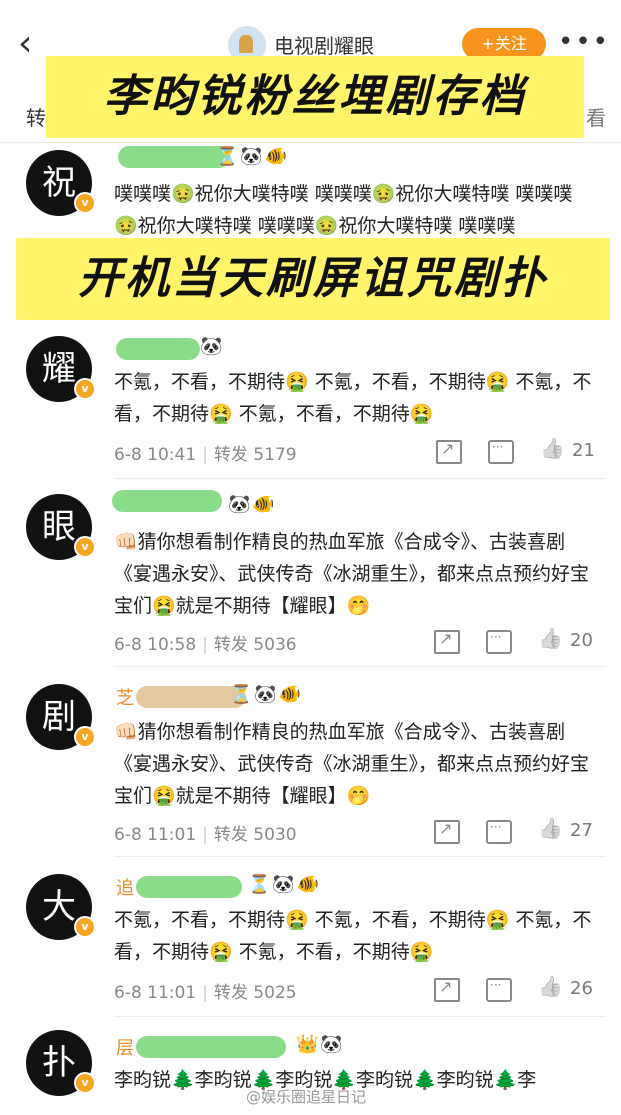  Describe the element at coordinates (36, 116) in the screenshot. I see `tab-repost: 转` at that location.